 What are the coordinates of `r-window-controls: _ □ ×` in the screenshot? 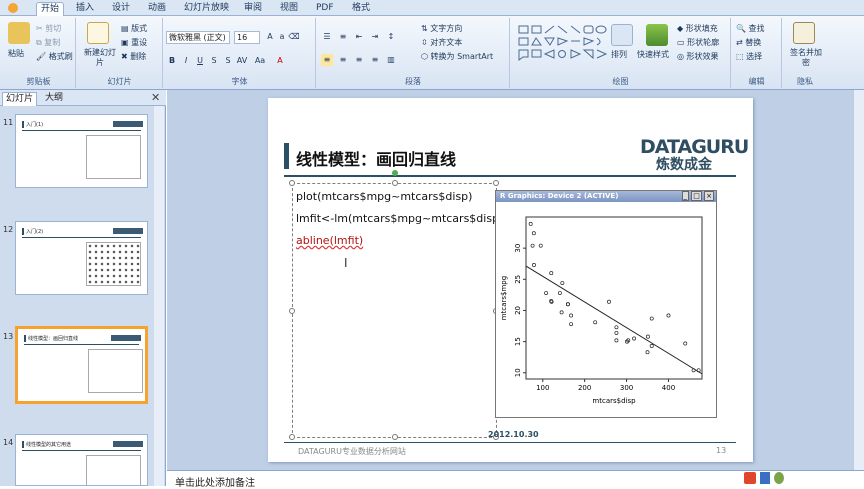 It's located at (697, 196).